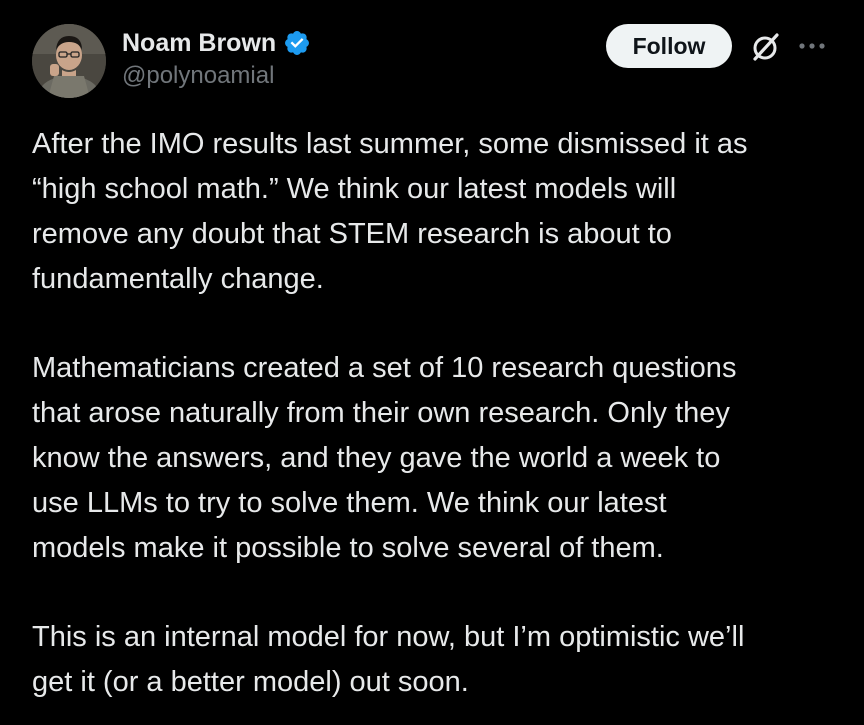 Image resolution: width=864 pixels, height=725 pixels. I want to click on grok-icon, so click(765, 47).